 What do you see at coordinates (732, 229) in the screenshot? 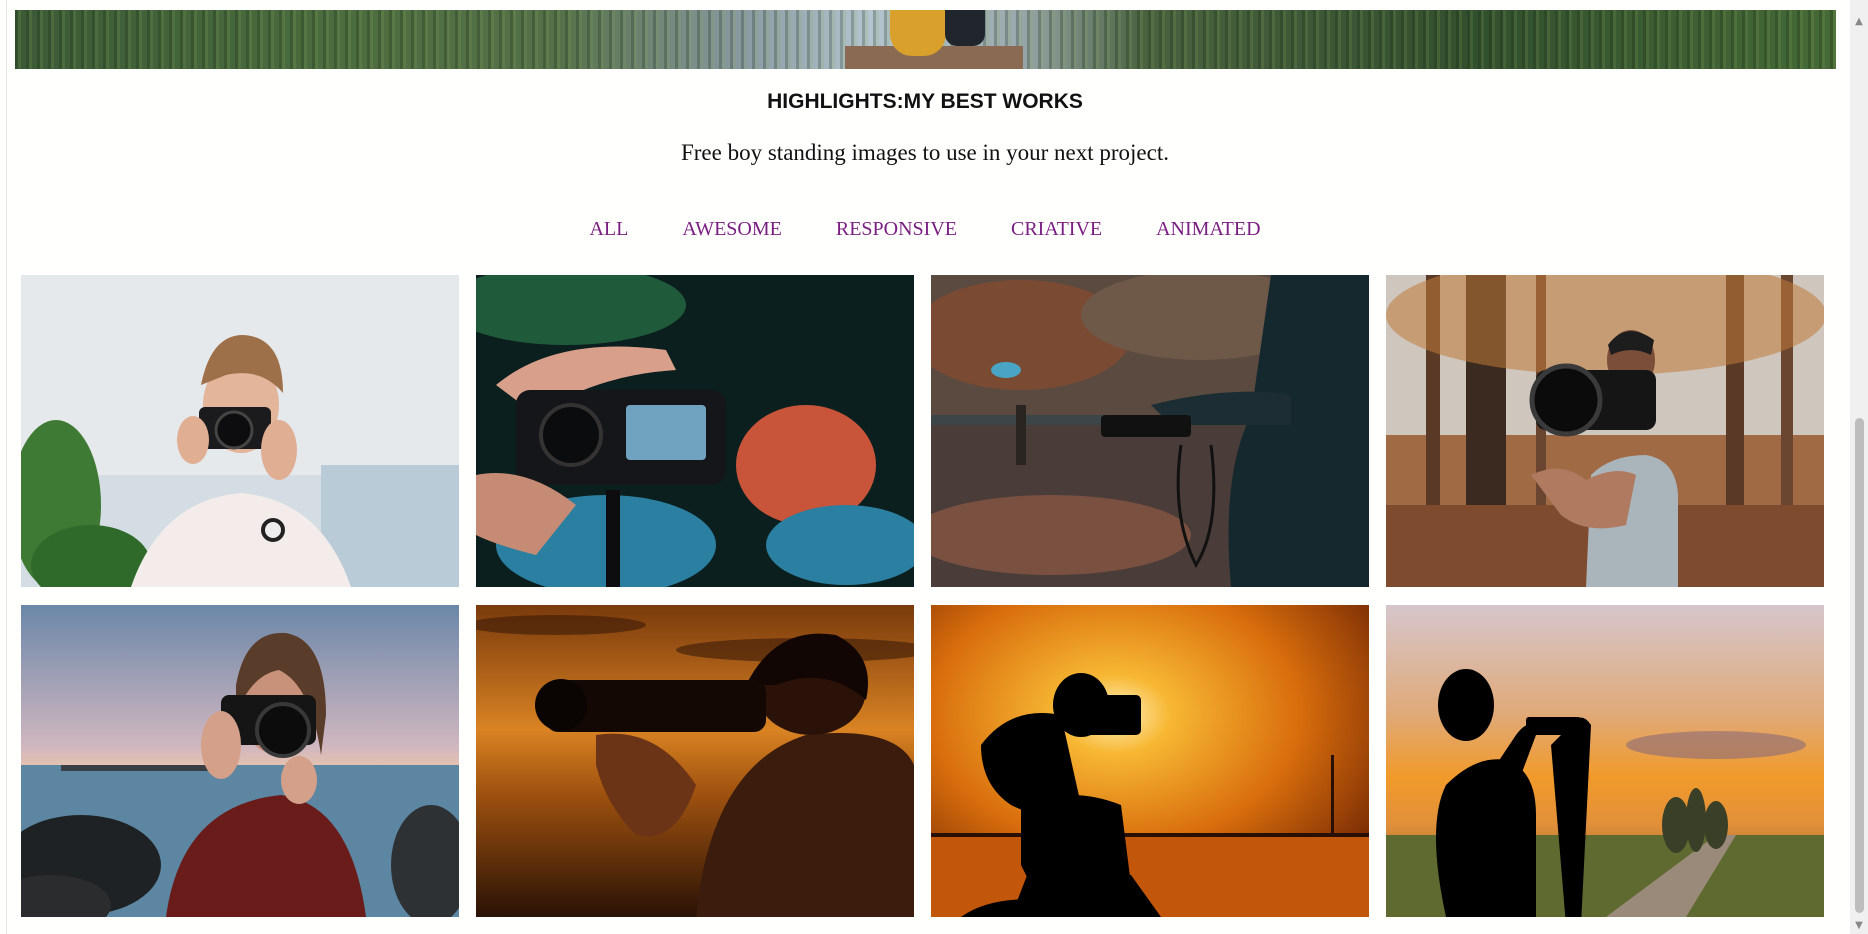
I see `filter-awesome: AWESOME` at bounding box center [732, 229].